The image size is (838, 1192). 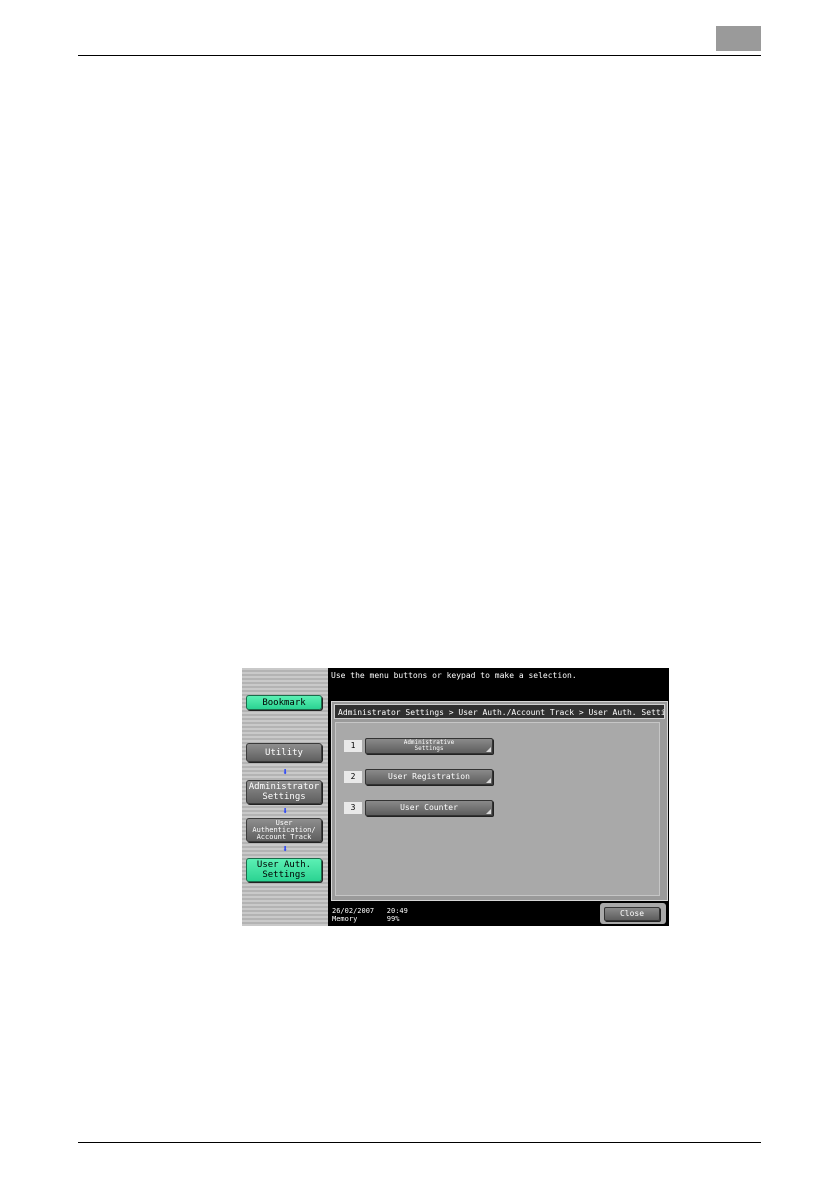 I want to click on user-counter-button: User Counter, so click(x=429, y=808).